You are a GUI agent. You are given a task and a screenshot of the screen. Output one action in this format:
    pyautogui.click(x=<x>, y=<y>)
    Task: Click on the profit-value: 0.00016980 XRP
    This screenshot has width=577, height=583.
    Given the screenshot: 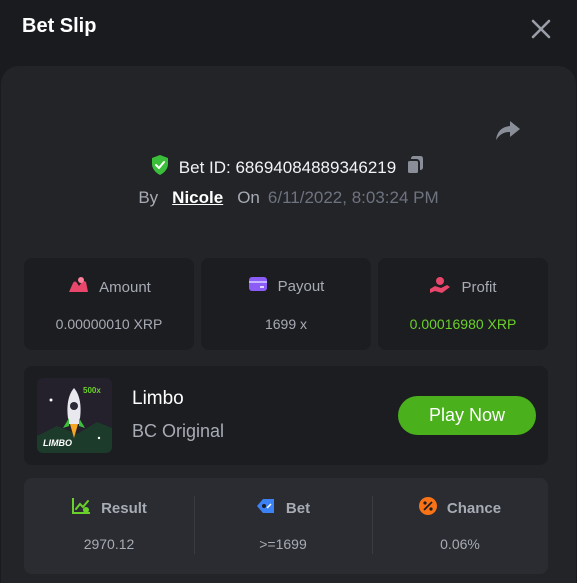 What is the action you would take?
    pyautogui.click(x=463, y=324)
    